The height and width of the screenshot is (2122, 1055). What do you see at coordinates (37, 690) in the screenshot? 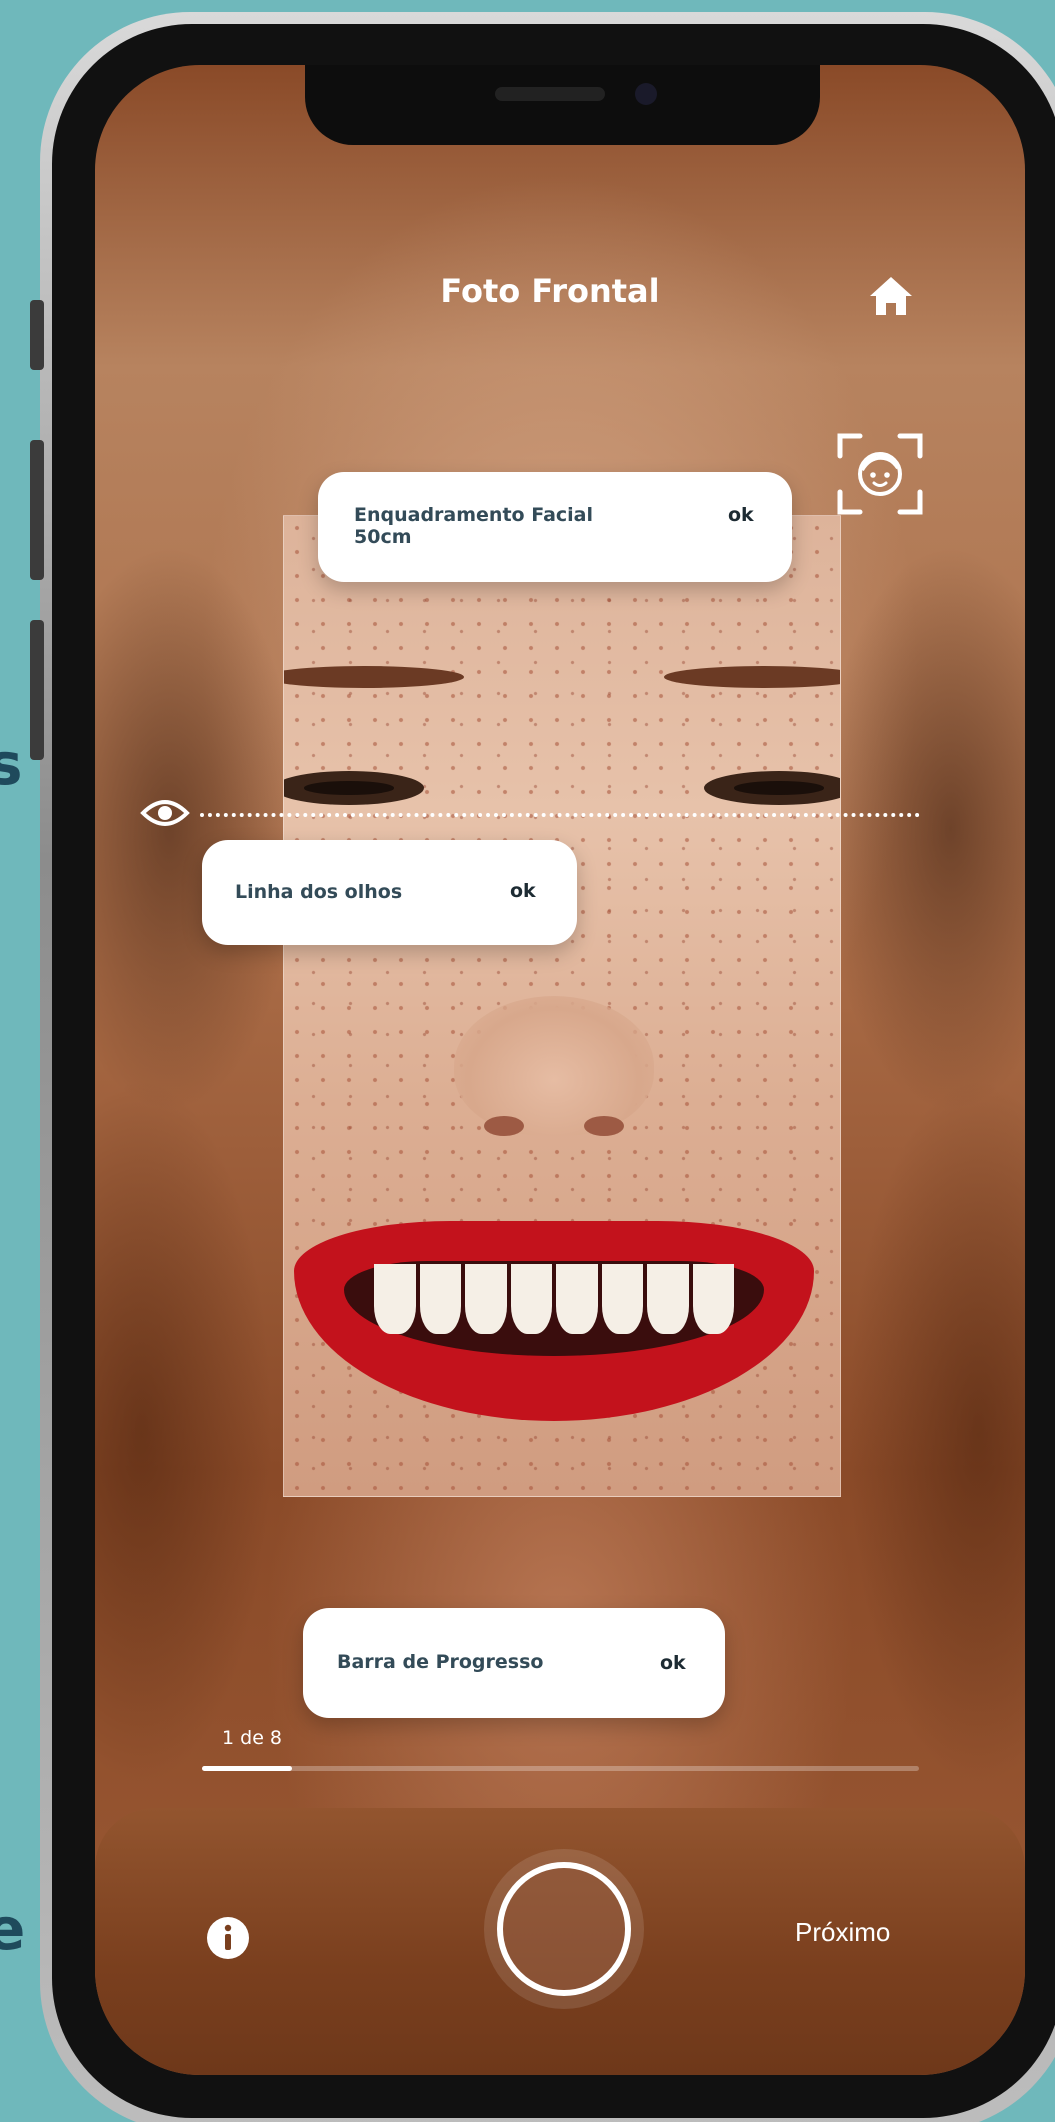
I see `side-button-volume-down` at bounding box center [37, 690].